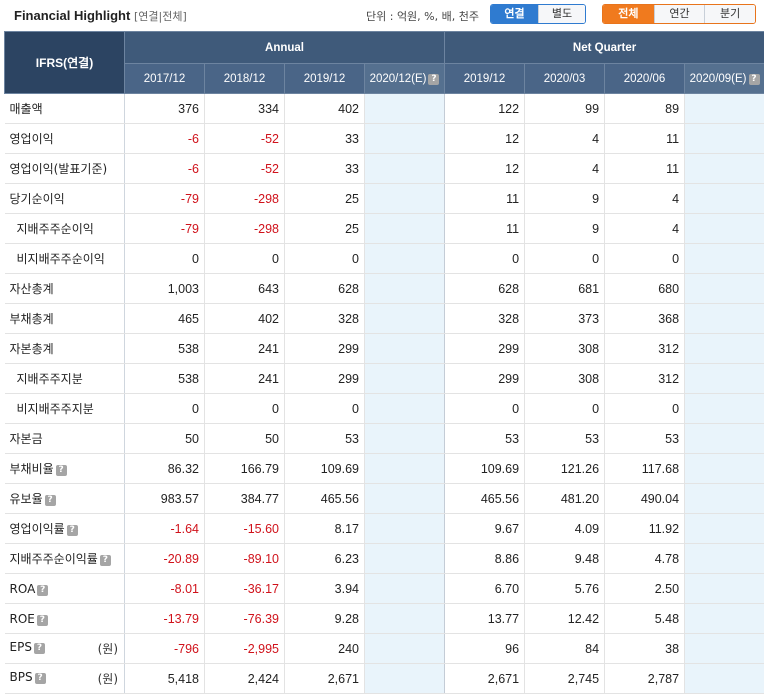  What do you see at coordinates (31, 349) in the screenshot?
I see `row-label-text: 자본총계` at bounding box center [31, 349].